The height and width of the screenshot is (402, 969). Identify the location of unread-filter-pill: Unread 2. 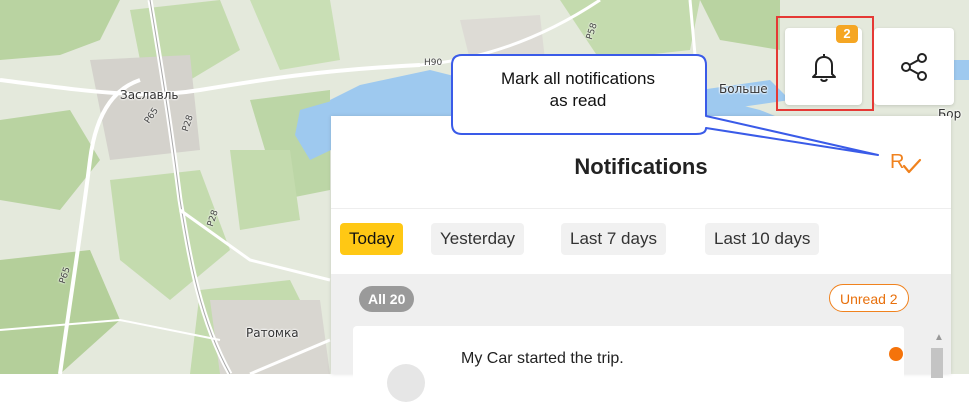
(869, 298).